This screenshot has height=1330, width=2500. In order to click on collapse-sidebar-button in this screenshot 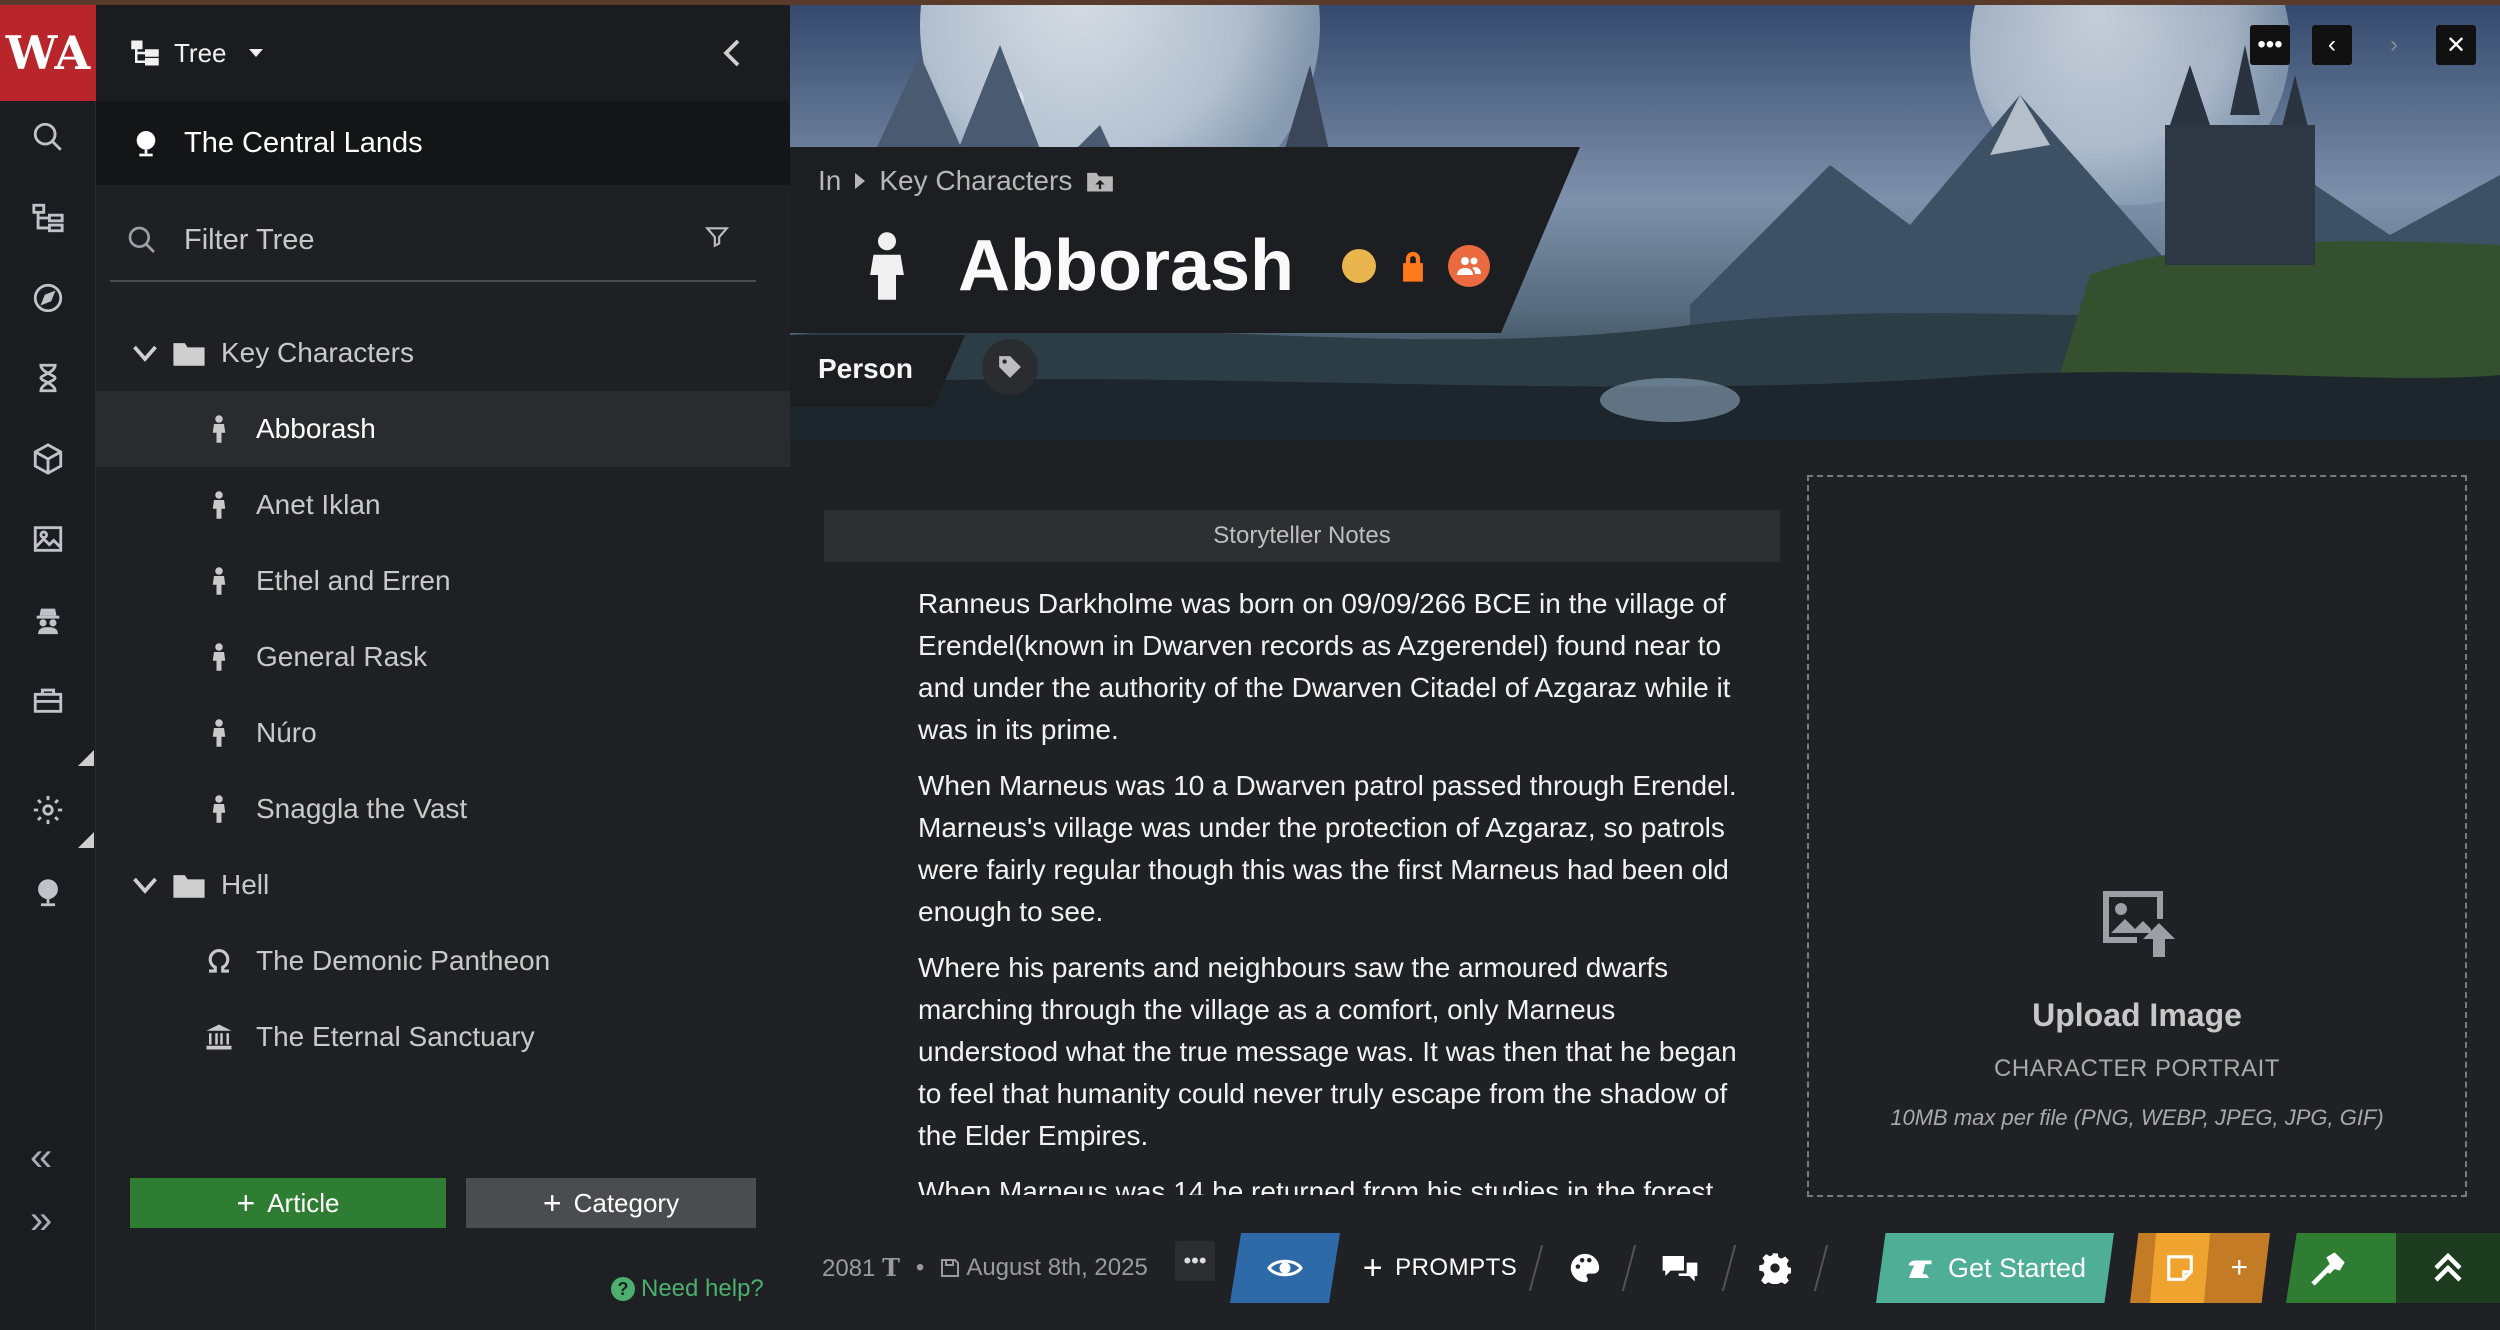, I will do `click(732, 53)`.